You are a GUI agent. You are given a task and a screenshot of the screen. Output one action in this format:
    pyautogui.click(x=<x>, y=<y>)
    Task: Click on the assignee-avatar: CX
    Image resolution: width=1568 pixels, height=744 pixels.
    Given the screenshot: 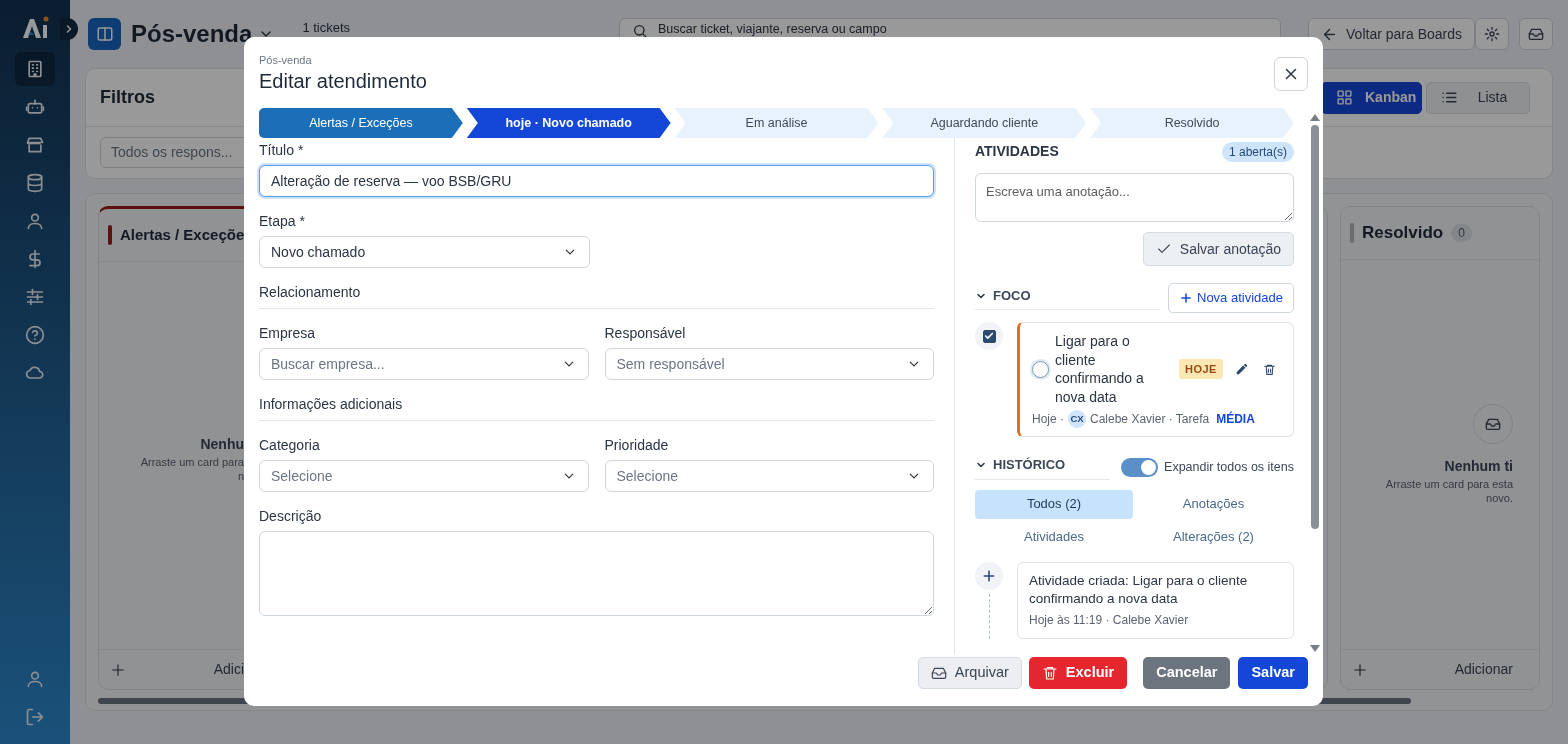 What is the action you would take?
    pyautogui.click(x=1077, y=419)
    